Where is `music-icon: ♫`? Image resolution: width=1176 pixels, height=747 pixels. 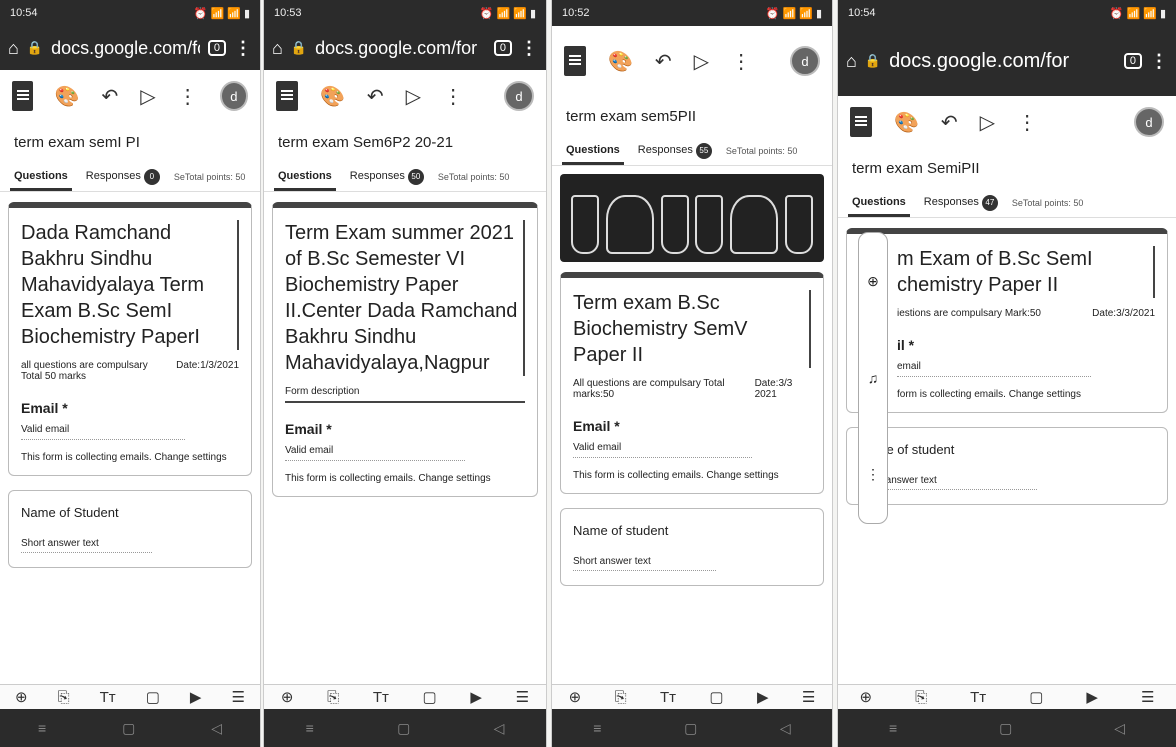 music-icon: ♫ is located at coordinates (873, 378).